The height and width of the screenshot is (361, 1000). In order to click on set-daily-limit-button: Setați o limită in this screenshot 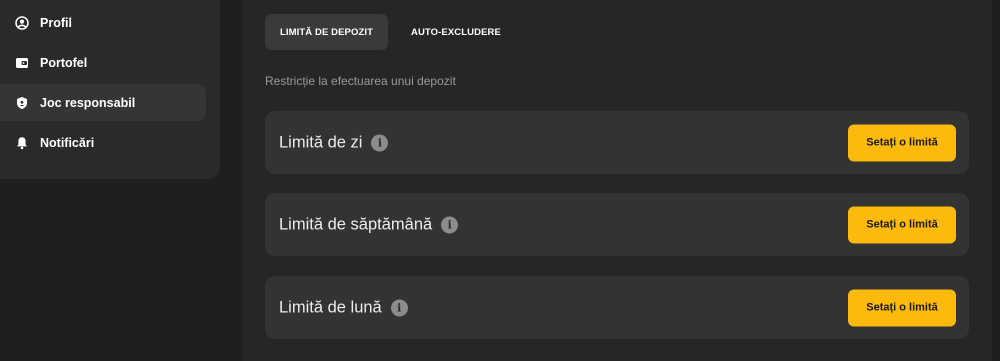, I will do `click(902, 142)`.